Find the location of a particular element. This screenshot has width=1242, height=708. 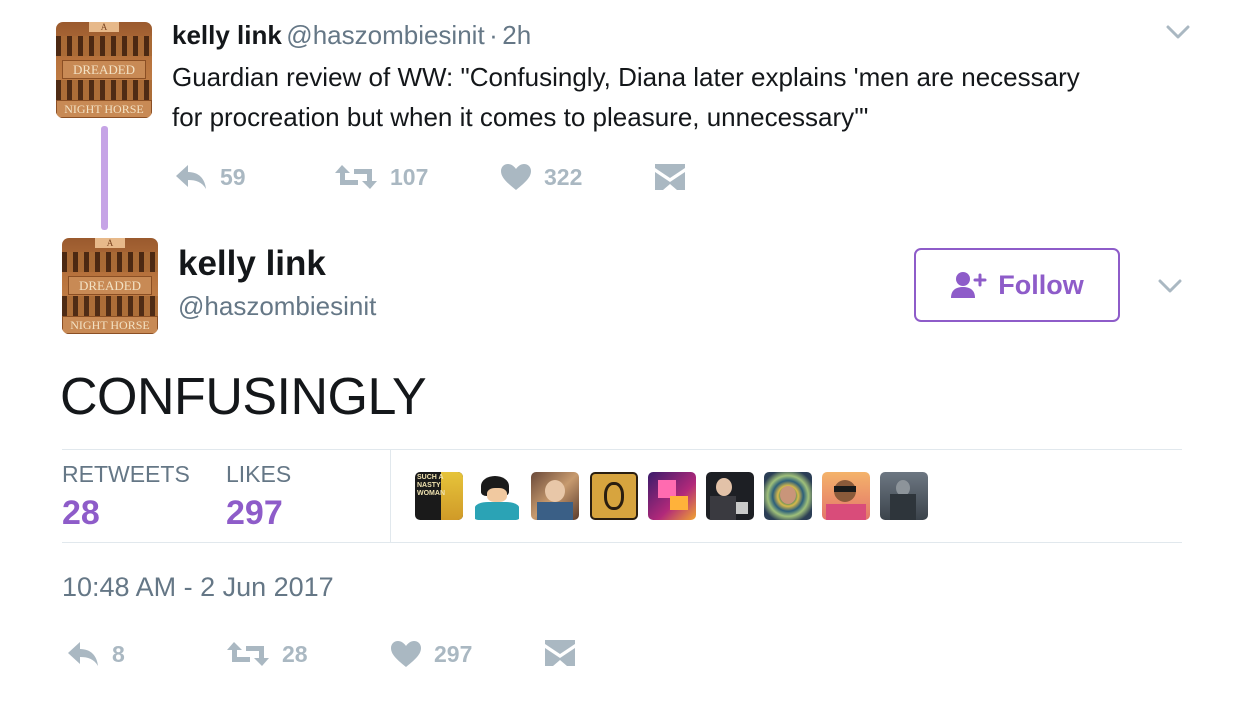

main-retweet-count: 28 is located at coordinates (295, 653).